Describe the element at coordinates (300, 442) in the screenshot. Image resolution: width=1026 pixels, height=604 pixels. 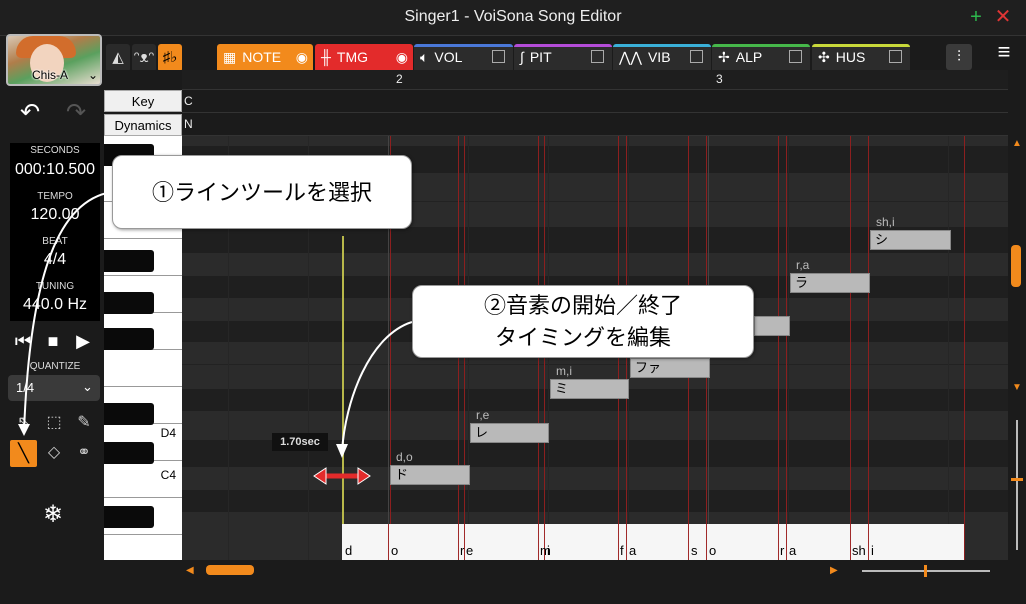
I see `duration-label: 1.70sec` at that location.